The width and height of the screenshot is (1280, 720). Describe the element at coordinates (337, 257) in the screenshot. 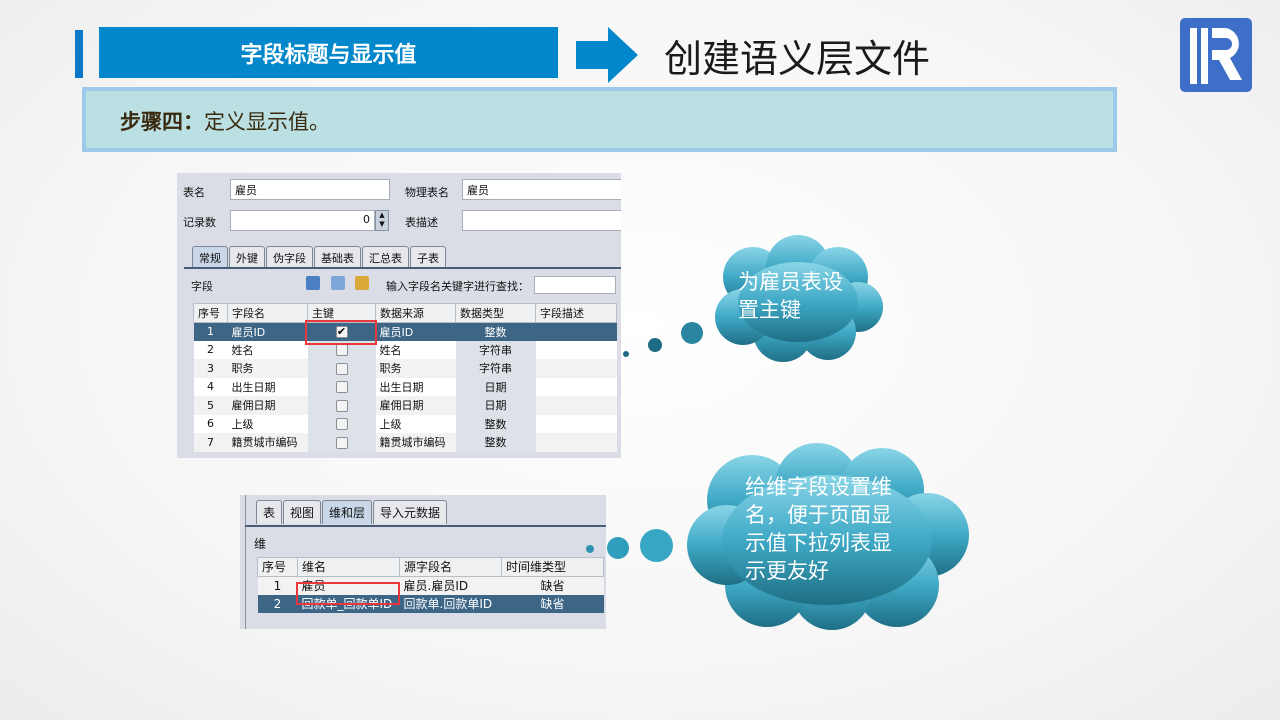

I see `tab-base-table: 基础表` at that location.